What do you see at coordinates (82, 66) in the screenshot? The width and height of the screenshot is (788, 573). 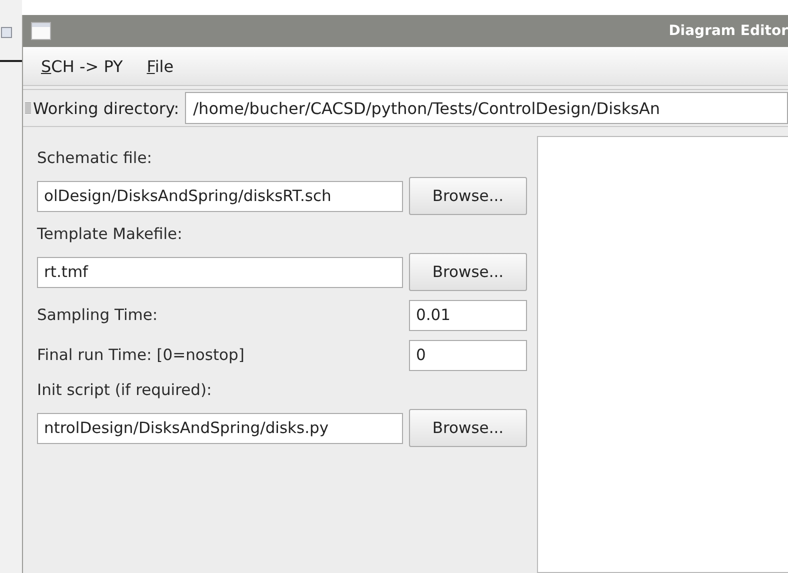 I see `menu-item: SCH -> PY` at bounding box center [82, 66].